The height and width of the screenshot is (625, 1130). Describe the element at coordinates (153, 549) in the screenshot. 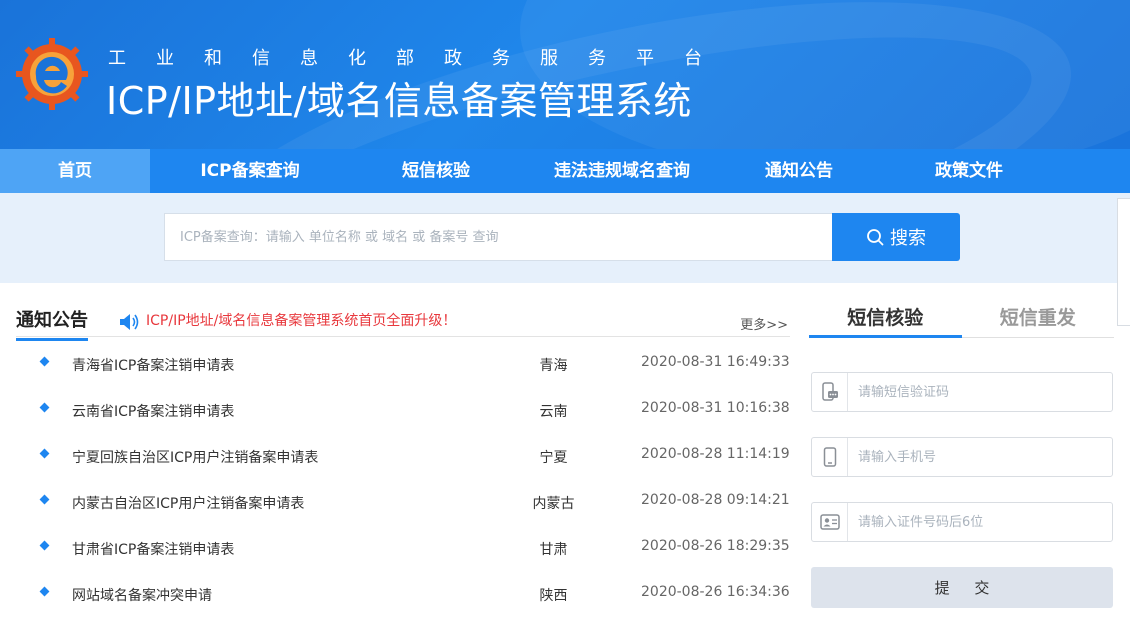

I see `notice-item-title: 甘肃省ICP备案注销申请表` at that location.